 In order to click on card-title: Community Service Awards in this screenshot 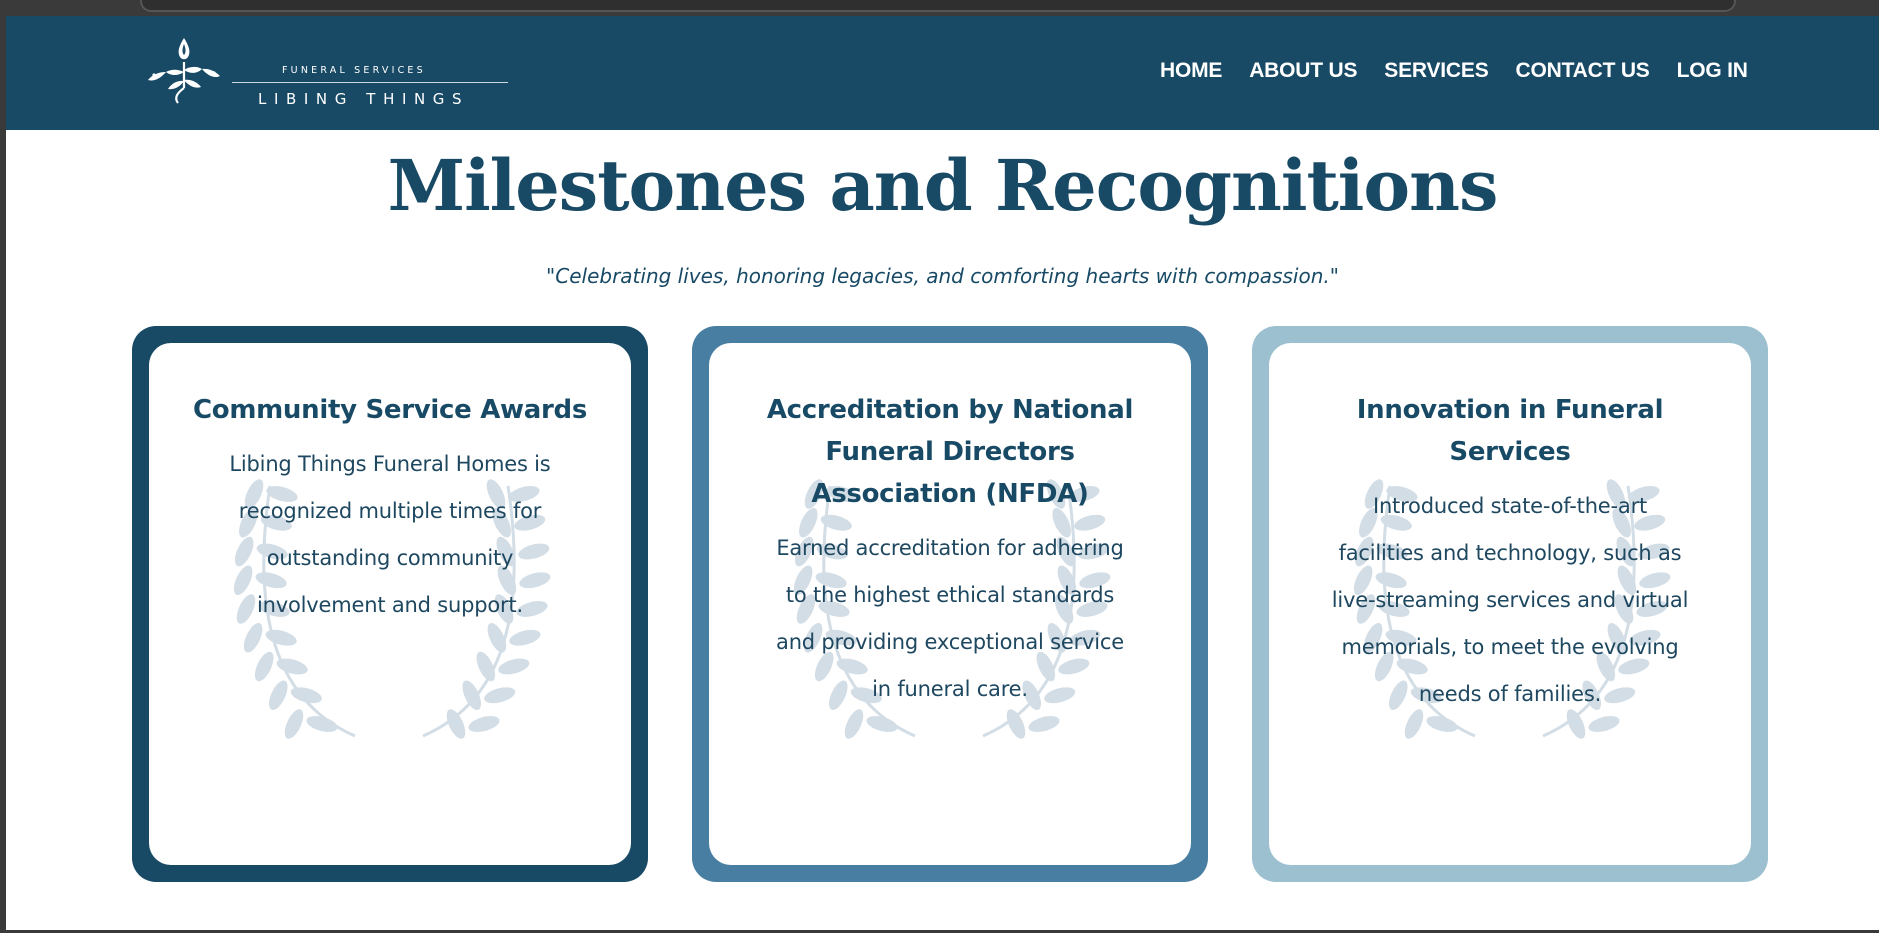, I will do `click(390, 410)`.